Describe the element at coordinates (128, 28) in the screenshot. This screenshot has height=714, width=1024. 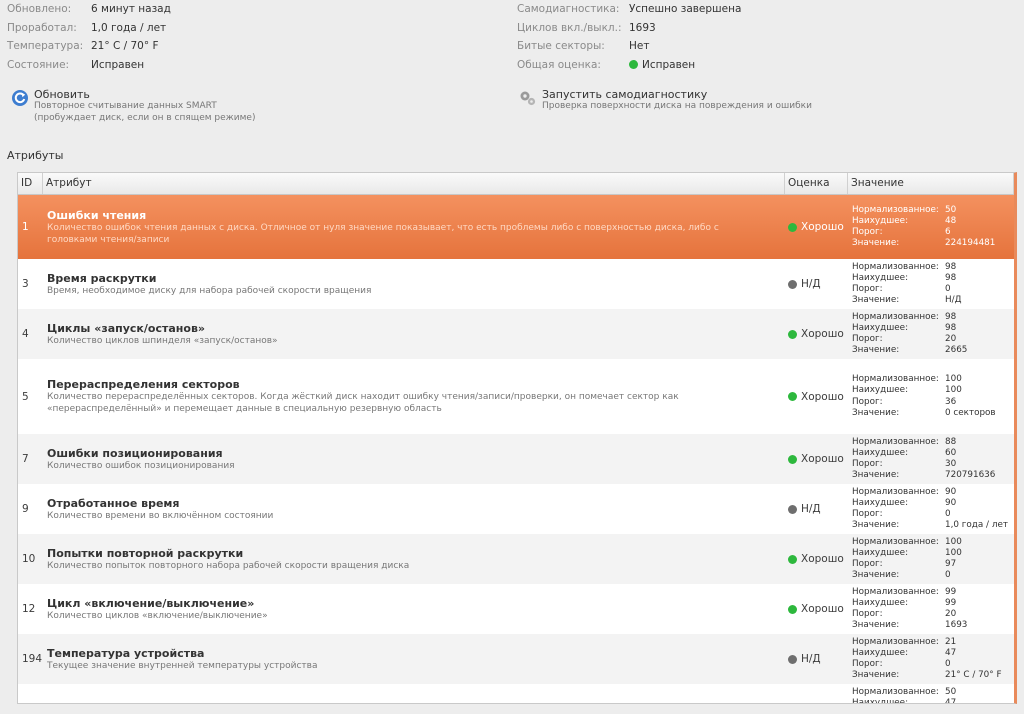
I see `info-value: 1,0 года / лет` at that location.